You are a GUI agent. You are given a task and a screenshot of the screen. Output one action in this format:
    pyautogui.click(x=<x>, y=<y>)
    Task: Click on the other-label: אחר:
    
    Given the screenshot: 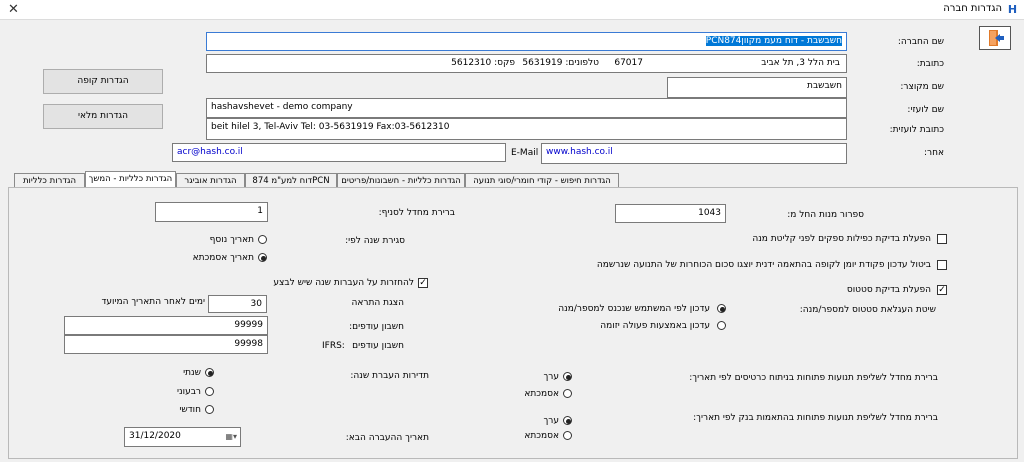 What is the action you would take?
    pyautogui.click(x=933, y=153)
    